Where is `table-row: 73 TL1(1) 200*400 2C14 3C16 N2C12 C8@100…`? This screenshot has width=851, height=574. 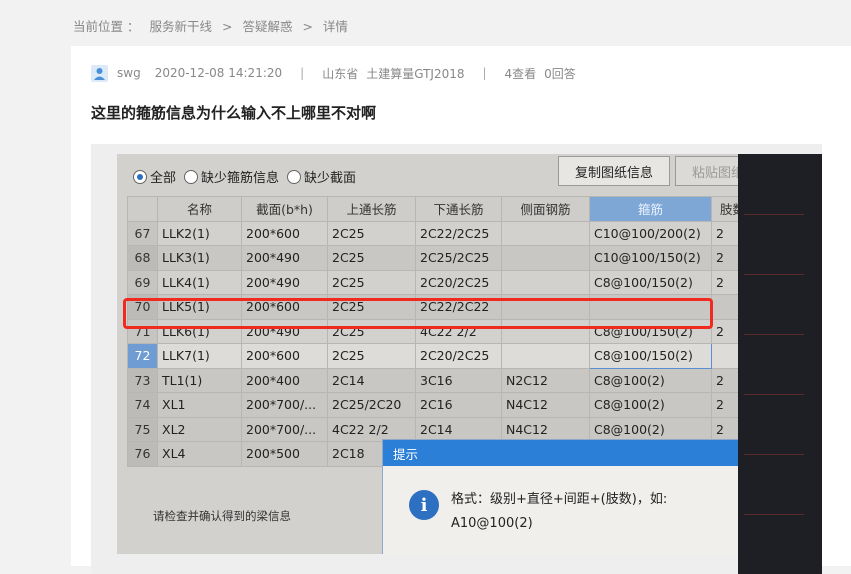
table-row: 73 TL1(1) 200*400 2C14 3C16 N2C12 C8@100… is located at coordinates (440, 380).